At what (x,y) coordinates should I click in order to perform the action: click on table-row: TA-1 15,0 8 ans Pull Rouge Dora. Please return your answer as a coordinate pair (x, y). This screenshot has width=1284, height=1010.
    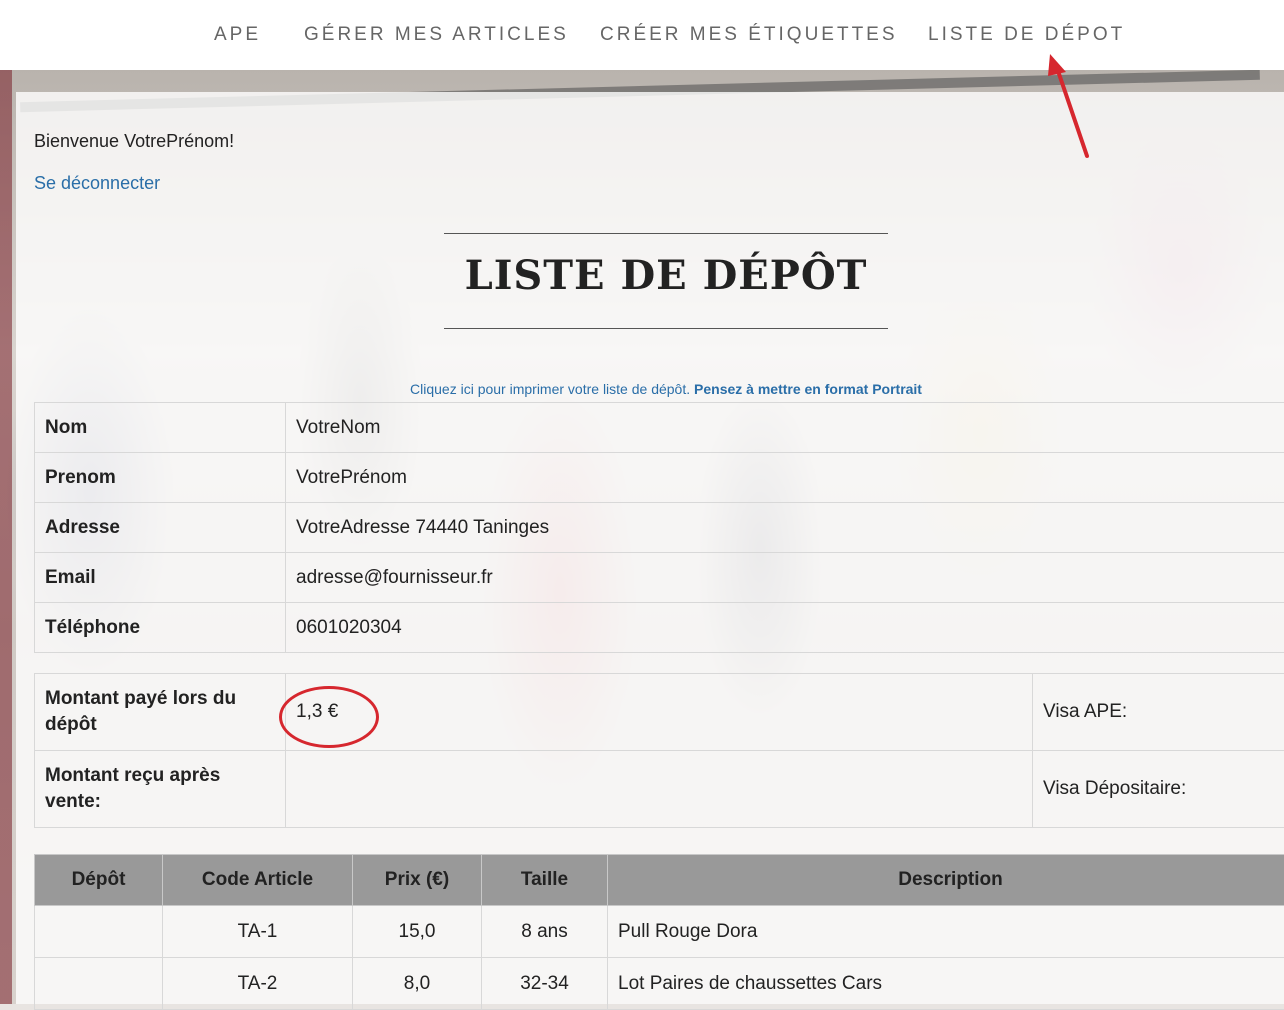
    Looking at the image, I should click on (659, 932).